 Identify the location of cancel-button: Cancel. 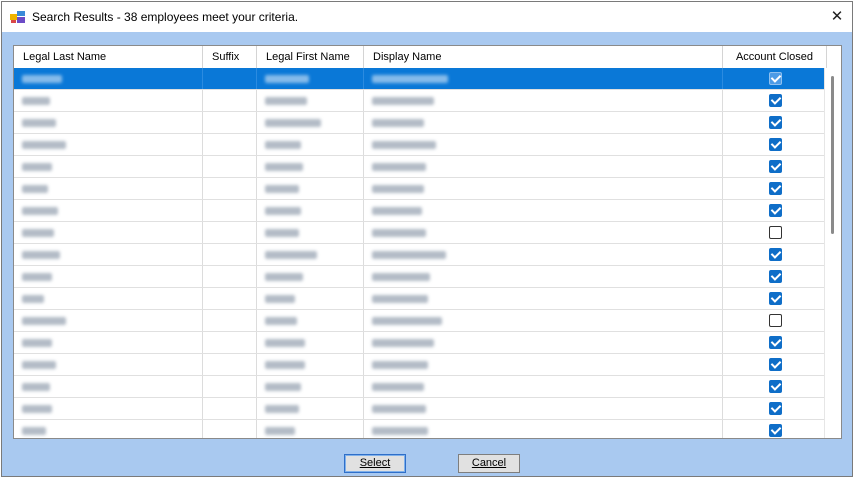
(489, 463).